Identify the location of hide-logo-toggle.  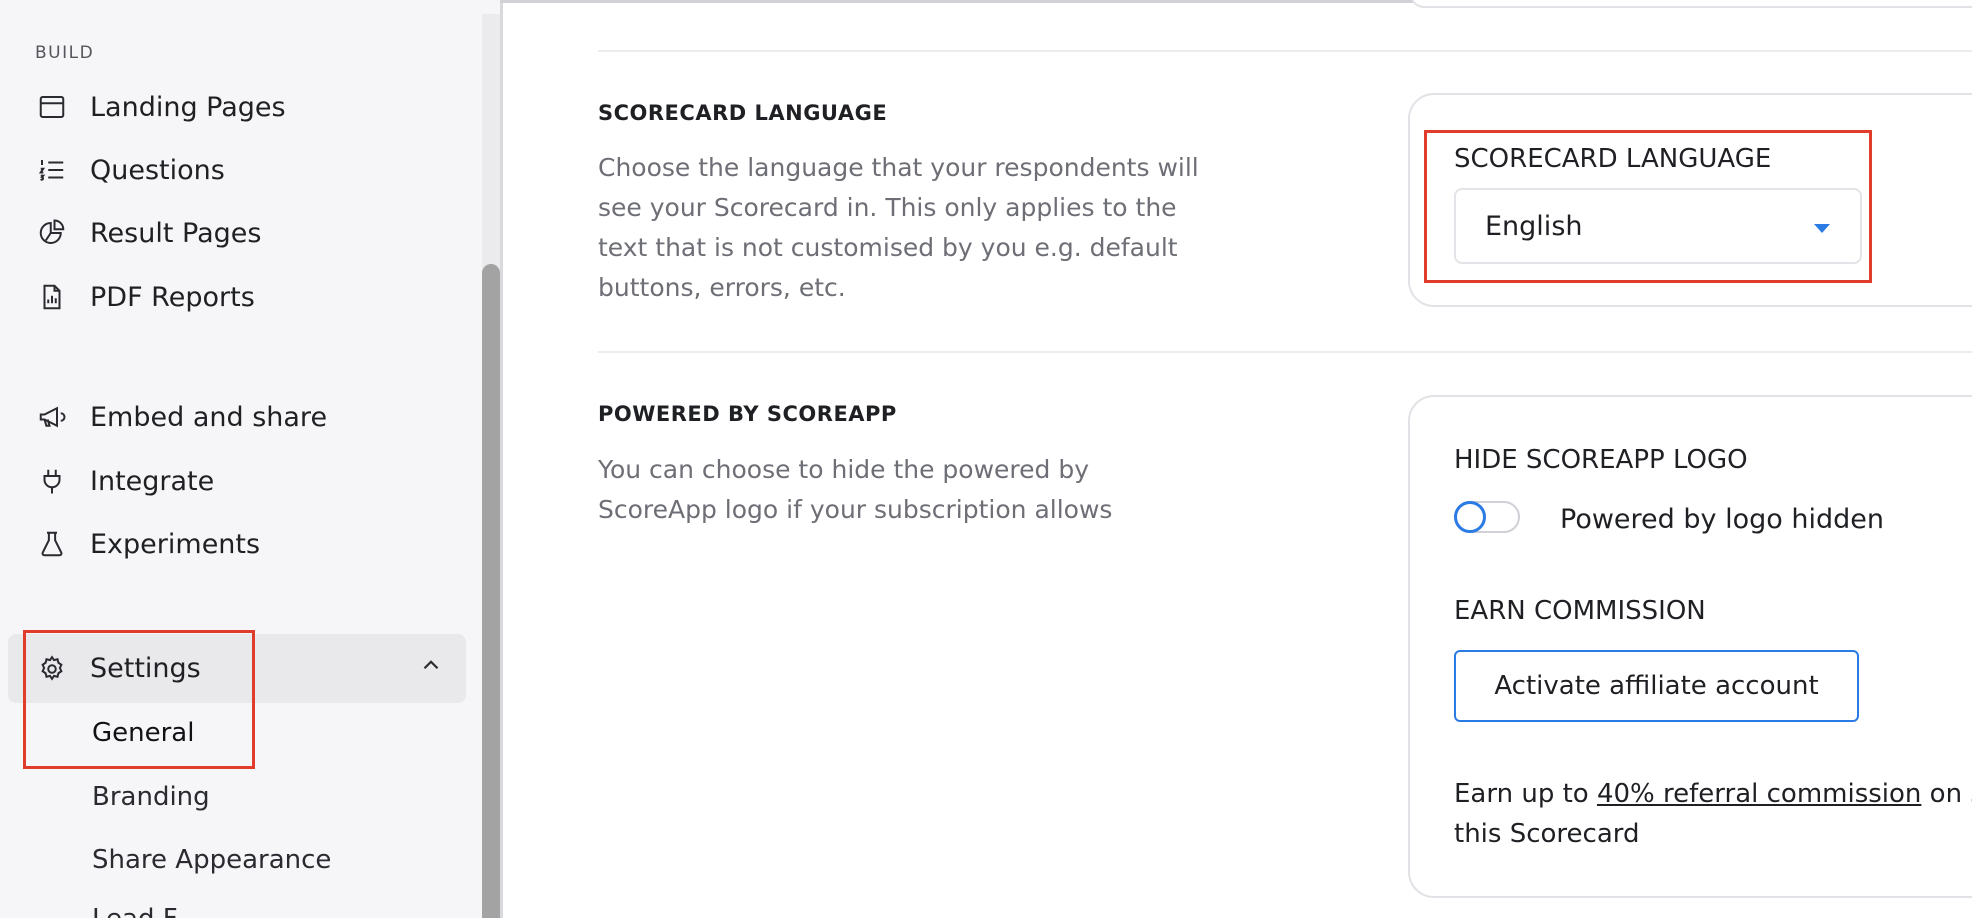
(1487, 517).